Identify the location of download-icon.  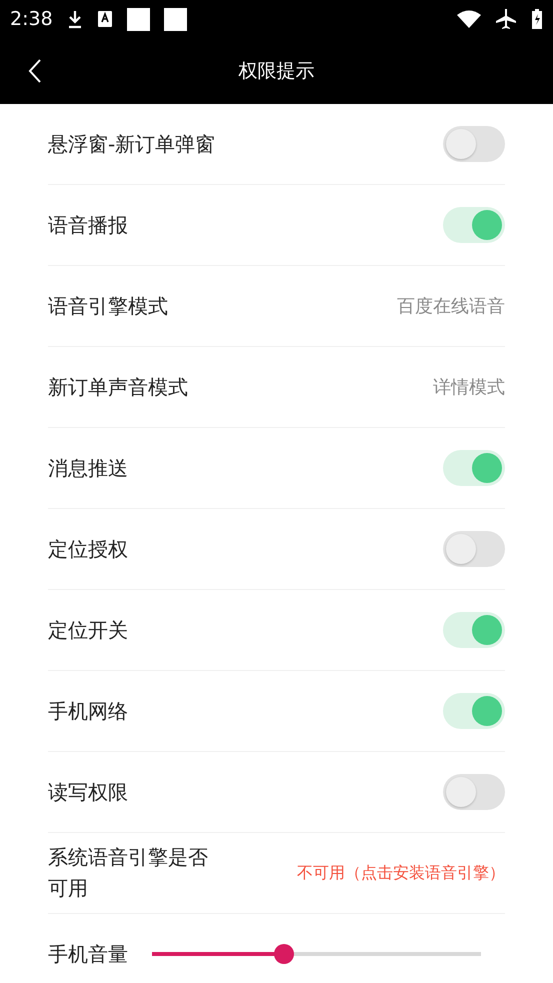
(74, 19).